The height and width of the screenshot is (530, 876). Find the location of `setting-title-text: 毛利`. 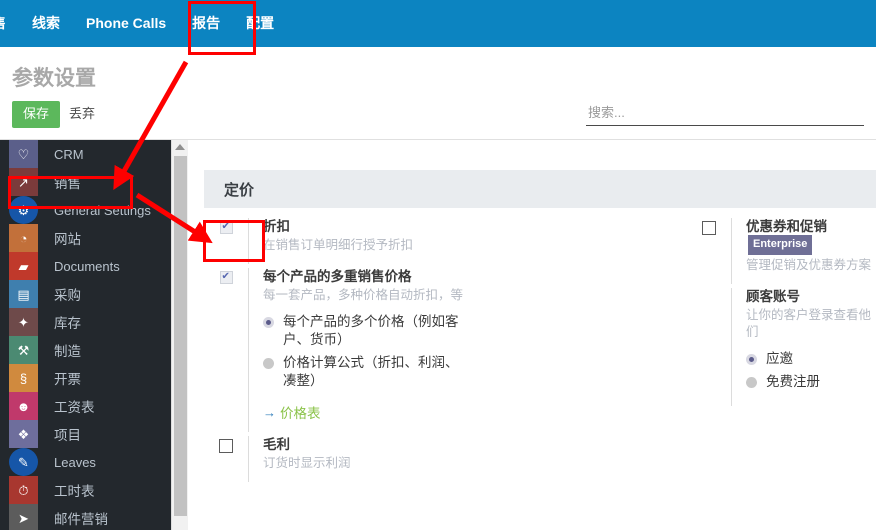

setting-title-text: 毛利 is located at coordinates (276, 444).